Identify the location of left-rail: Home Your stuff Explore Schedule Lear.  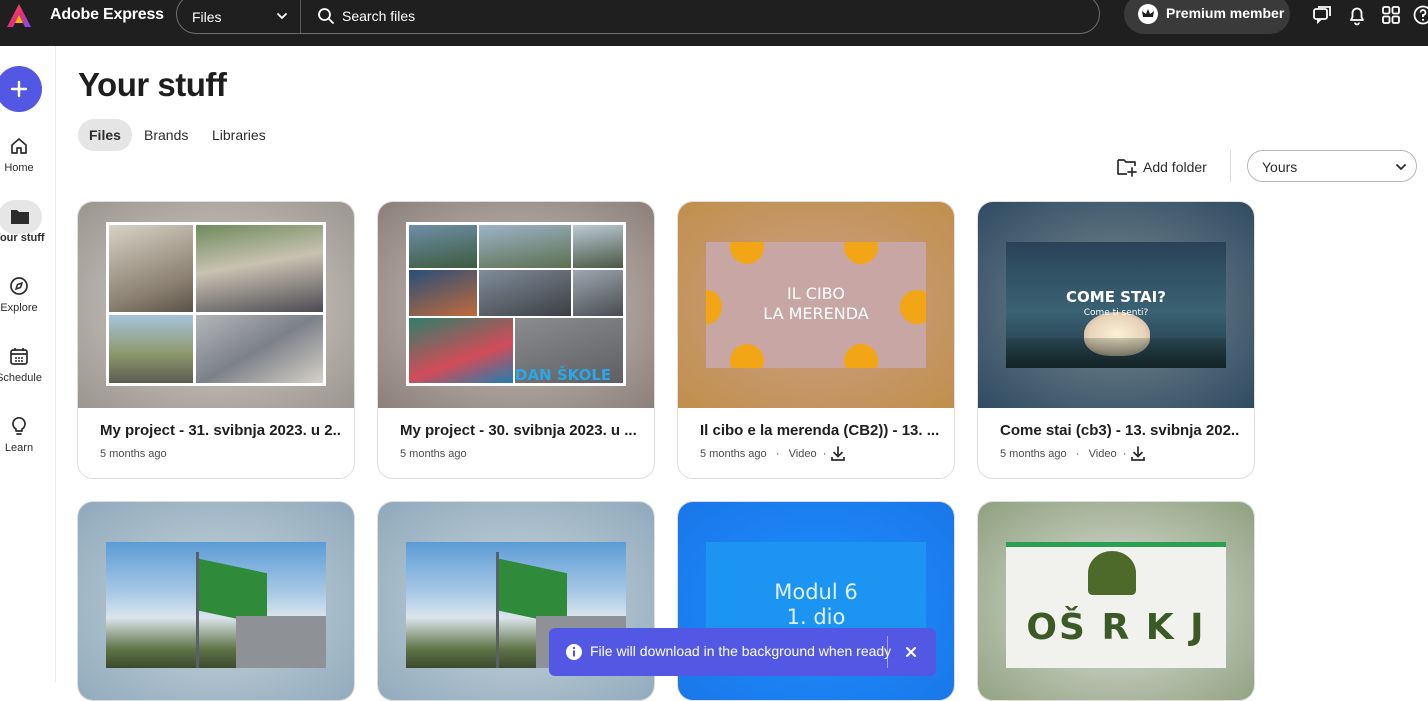
(28, 364).